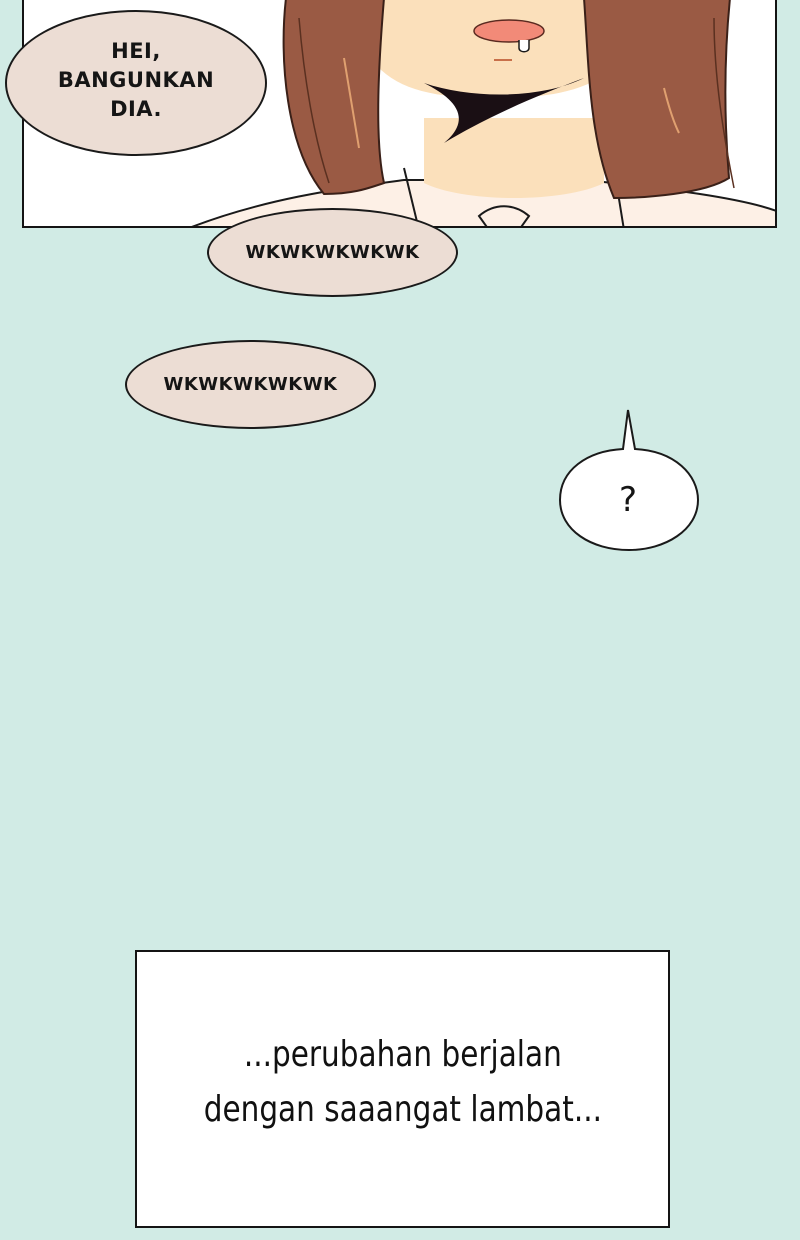 The height and width of the screenshot is (1240, 800). What do you see at coordinates (628, 500) in the screenshot?
I see `question-mark-text: ?` at bounding box center [628, 500].